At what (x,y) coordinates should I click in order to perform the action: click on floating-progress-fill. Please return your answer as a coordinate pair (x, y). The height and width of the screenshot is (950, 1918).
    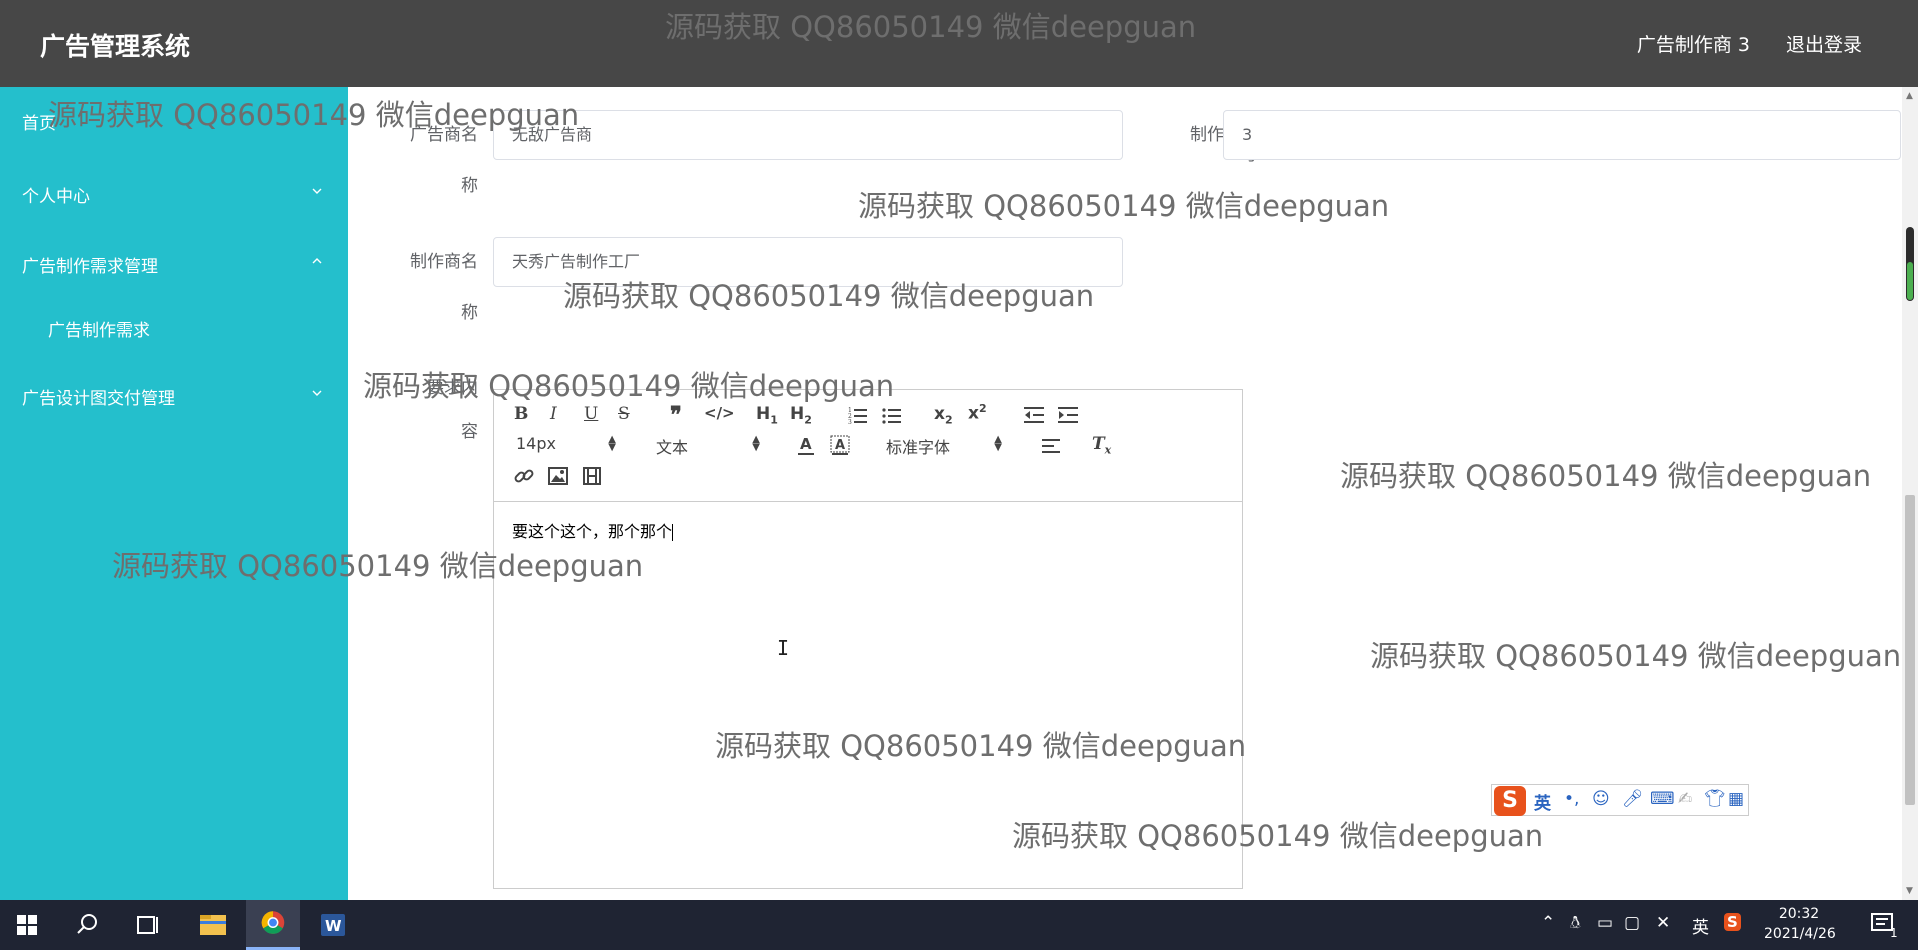
    Looking at the image, I should click on (1910, 281).